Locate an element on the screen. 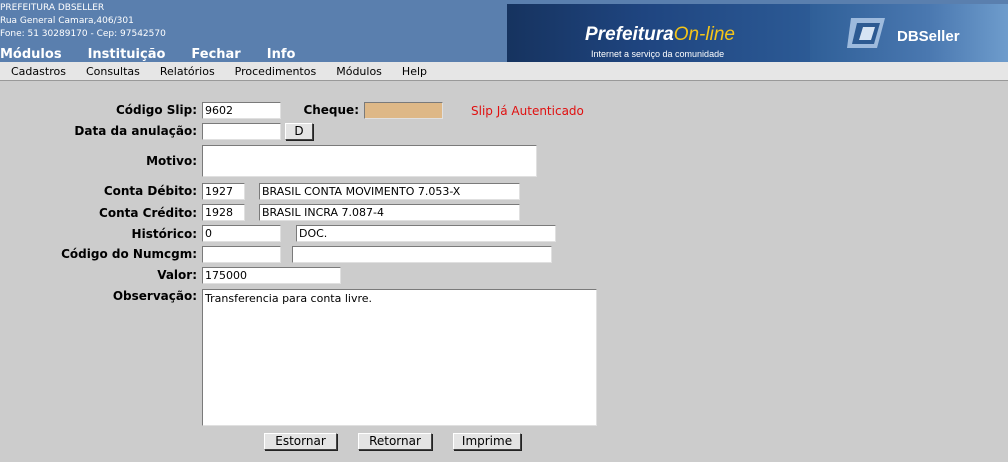 The height and width of the screenshot is (462, 1008). codigo-slip-input: 9602 is located at coordinates (241, 110).